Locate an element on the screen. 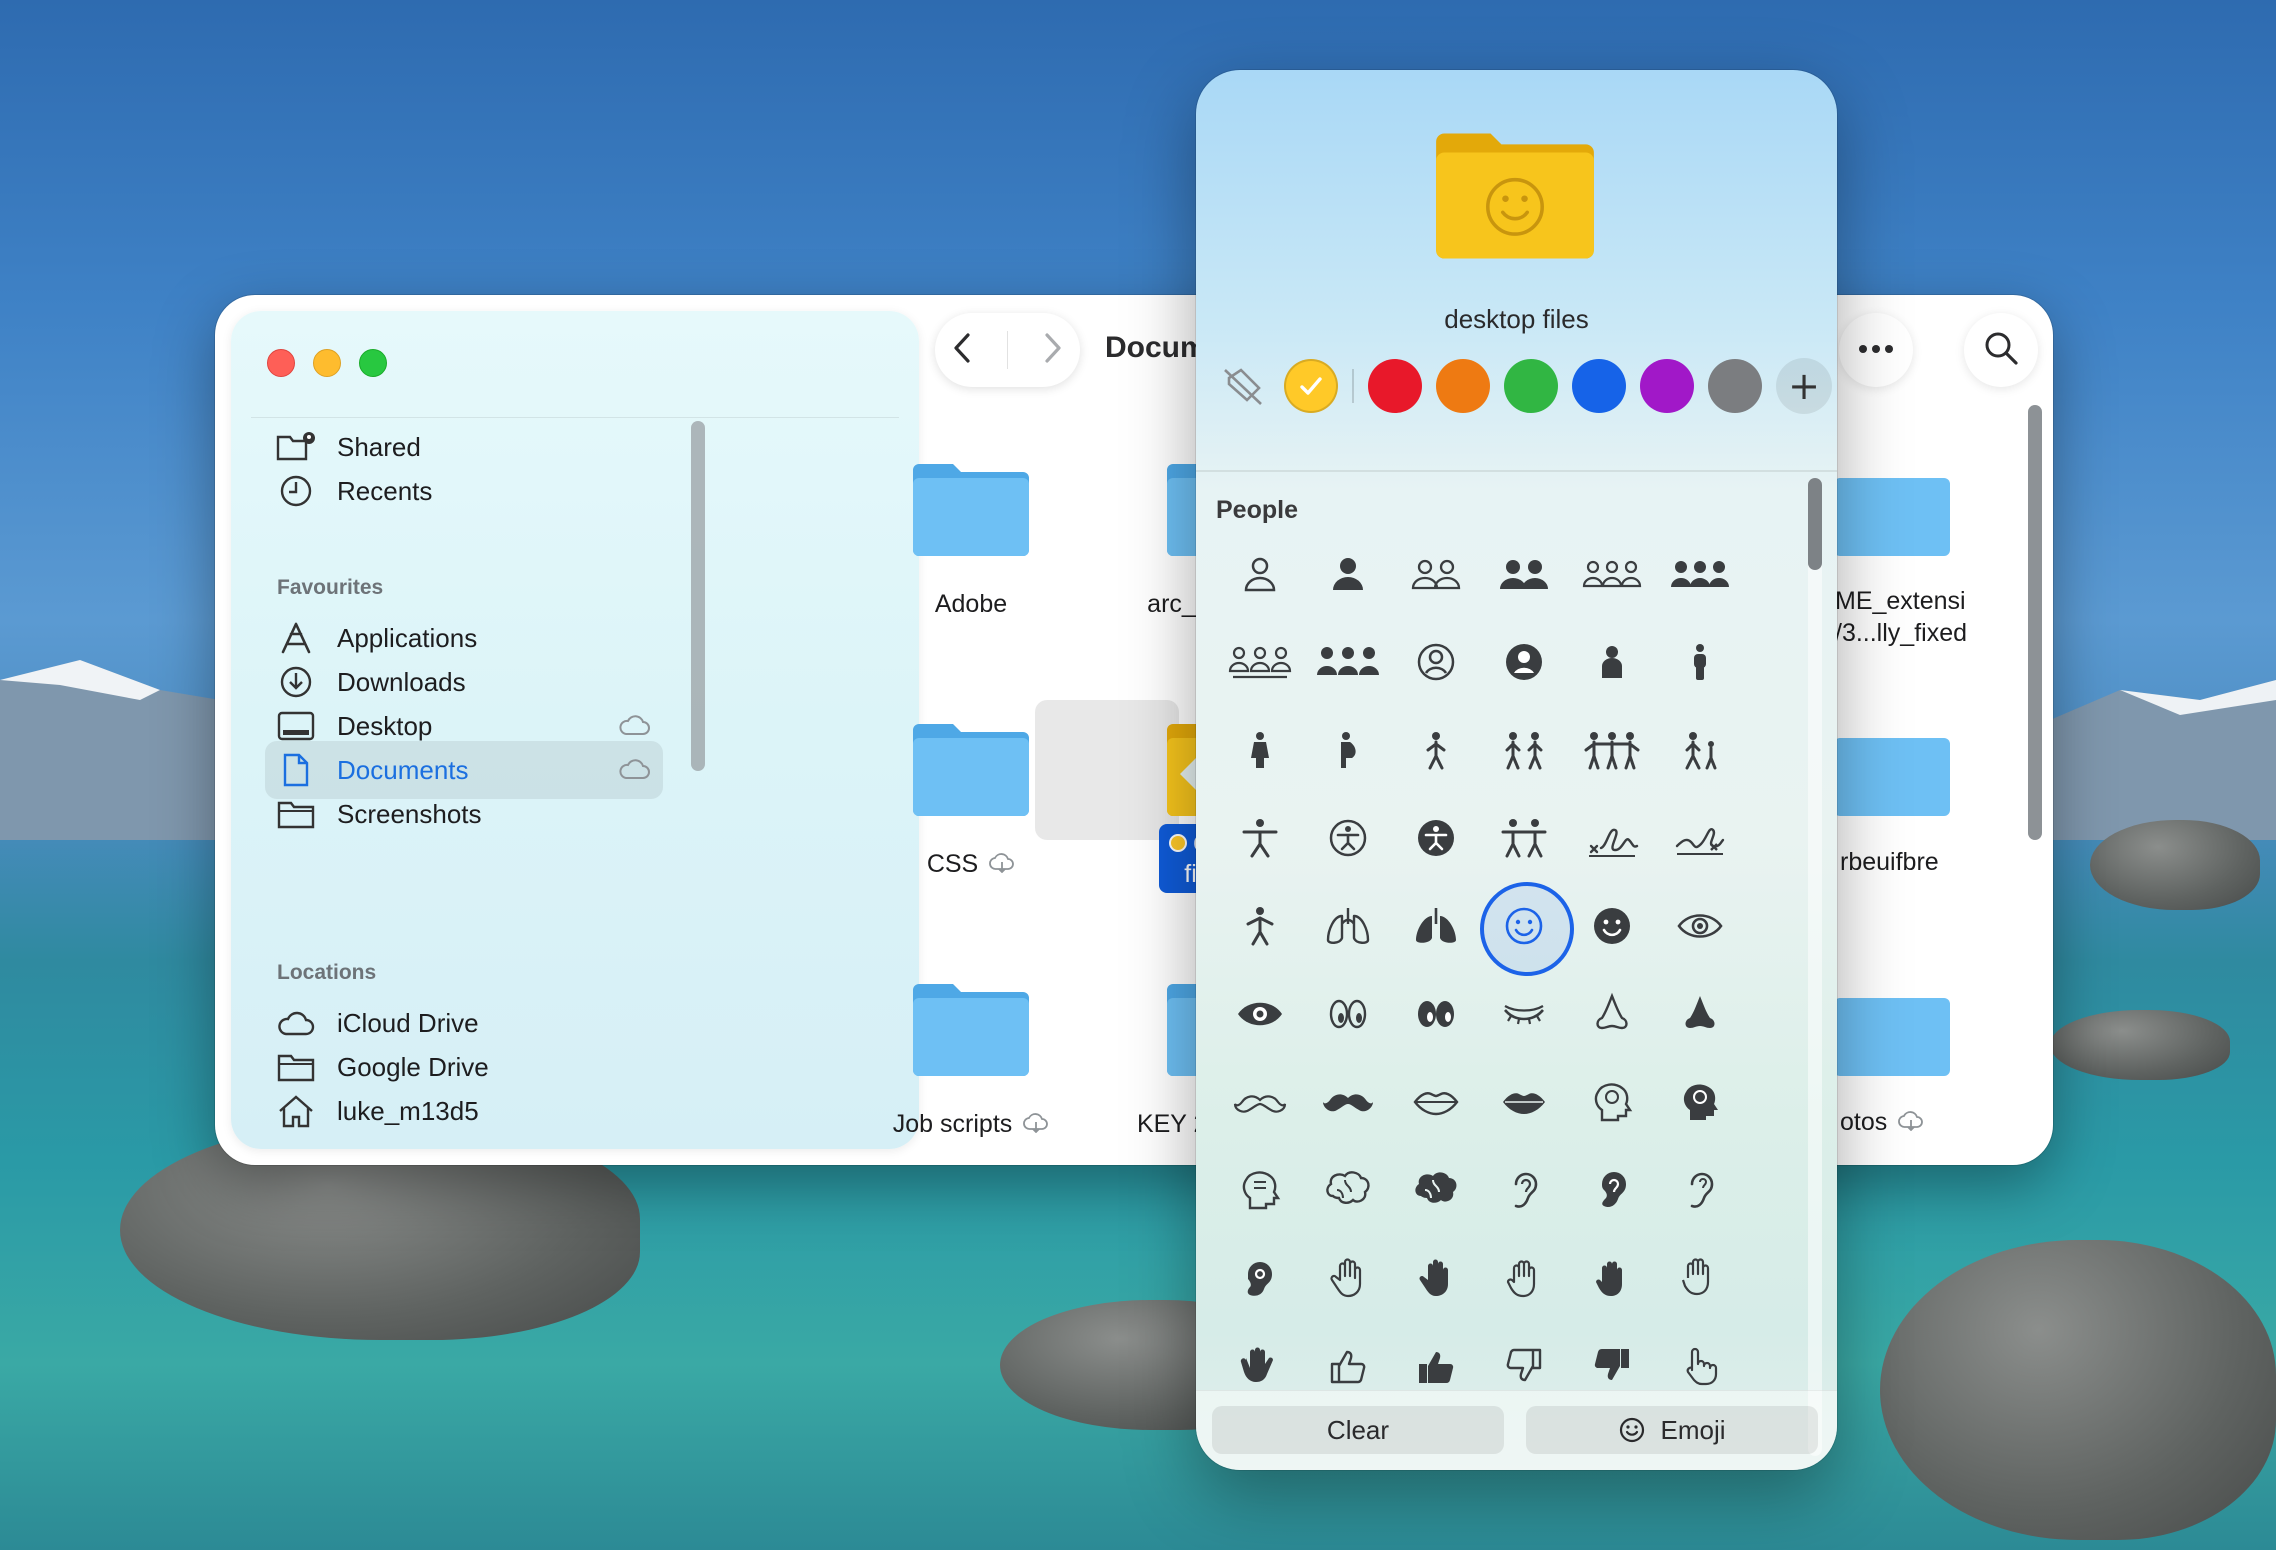 The width and height of the screenshot is (2276, 1550). hand-stop-fill-icon is located at coordinates (1612, 1278).